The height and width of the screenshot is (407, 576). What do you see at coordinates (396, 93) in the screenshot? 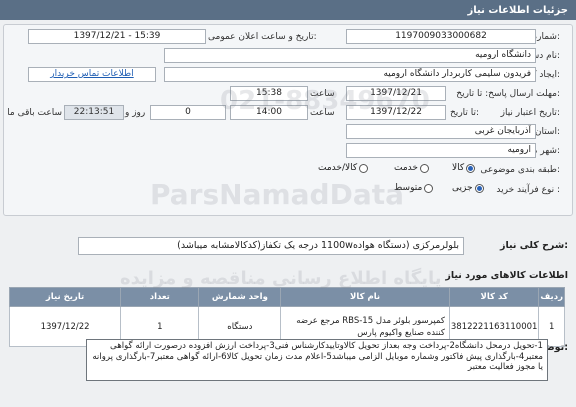
I see `deadline-date-field: 1397/12/21` at bounding box center [396, 93].